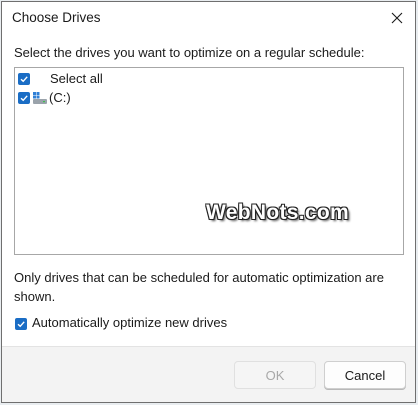  I want to click on close-icon, so click(397, 18).